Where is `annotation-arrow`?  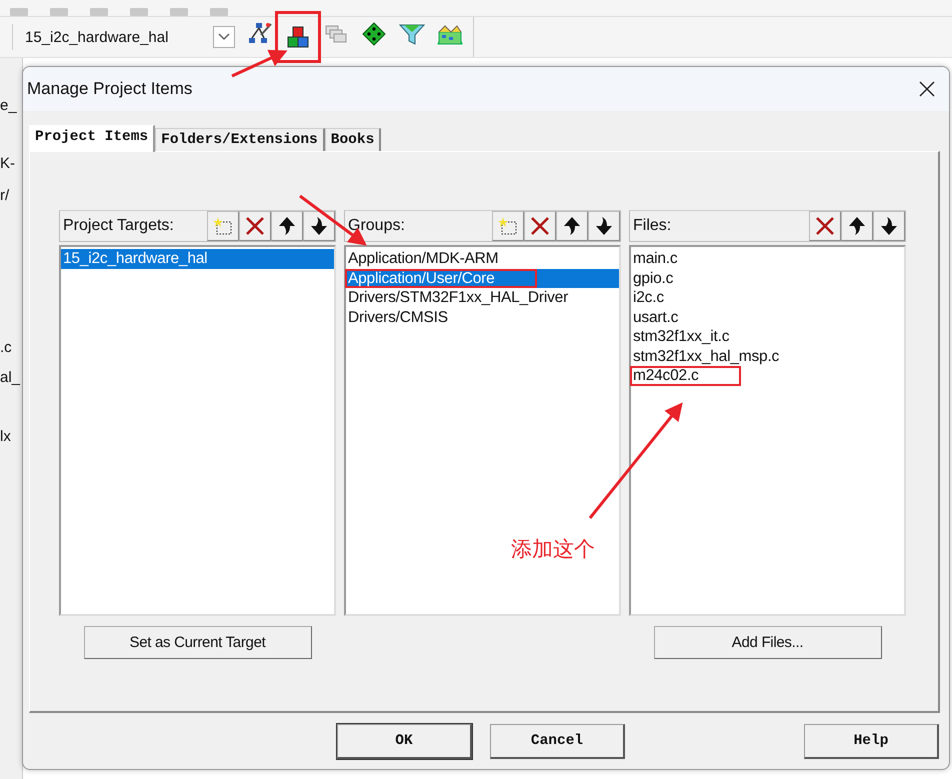
annotation-arrow is located at coordinates (259, 64).